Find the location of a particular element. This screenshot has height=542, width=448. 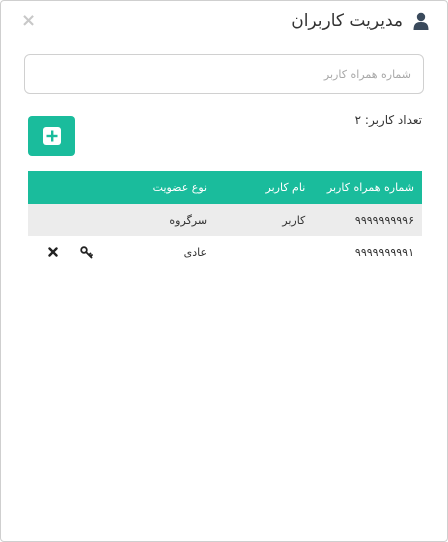

user-icon is located at coordinates (421, 21).